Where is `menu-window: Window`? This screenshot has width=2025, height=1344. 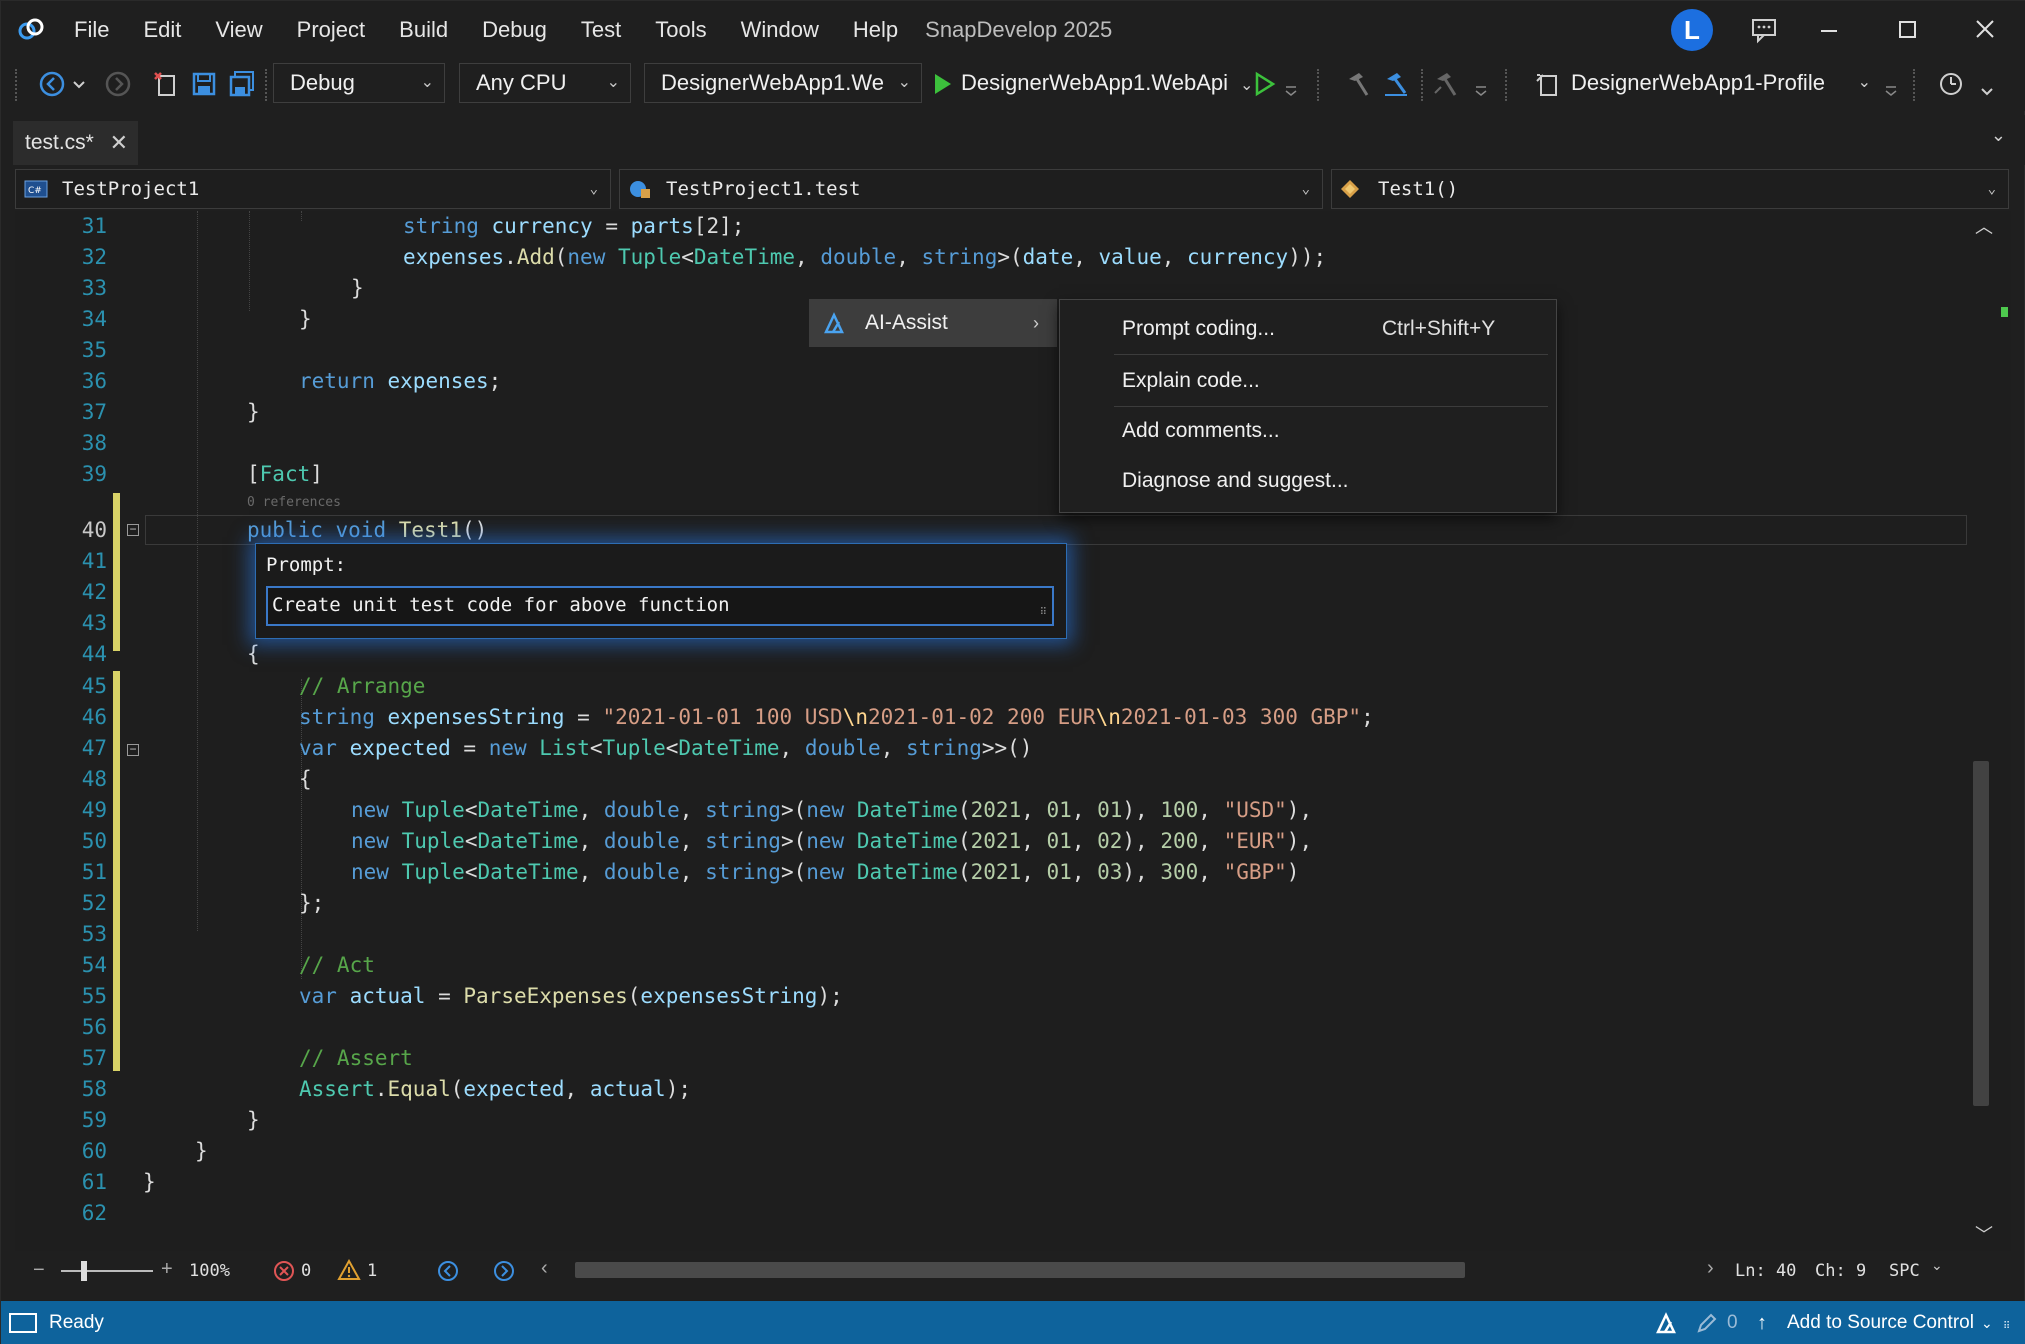 menu-window: Window is located at coordinates (780, 30).